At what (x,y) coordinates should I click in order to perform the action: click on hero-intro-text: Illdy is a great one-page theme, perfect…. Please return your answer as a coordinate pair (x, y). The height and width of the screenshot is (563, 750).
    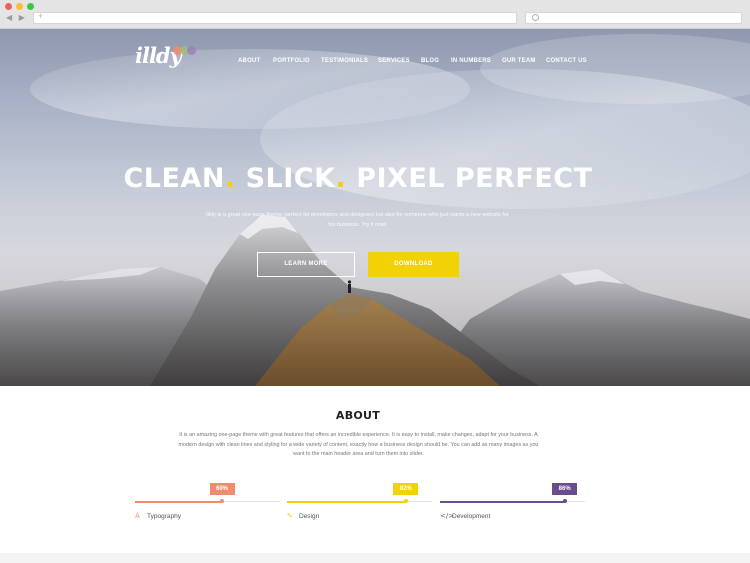
    Looking at the image, I should click on (357, 220).